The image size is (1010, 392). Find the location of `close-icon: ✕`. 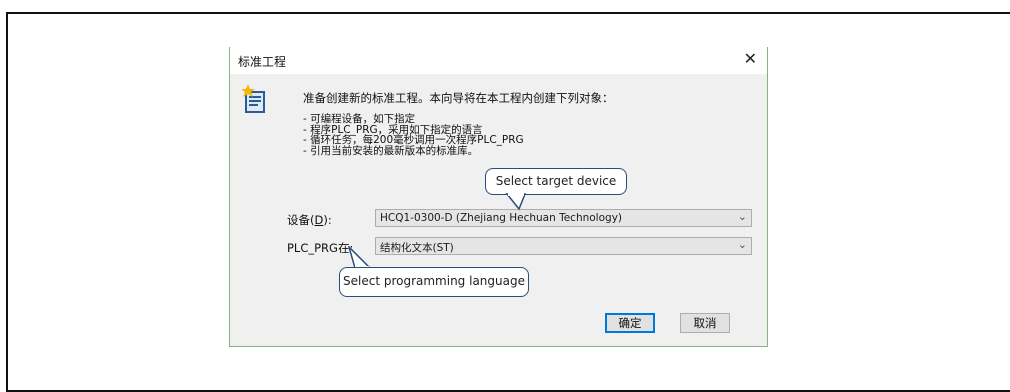

close-icon: ✕ is located at coordinates (750, 59).